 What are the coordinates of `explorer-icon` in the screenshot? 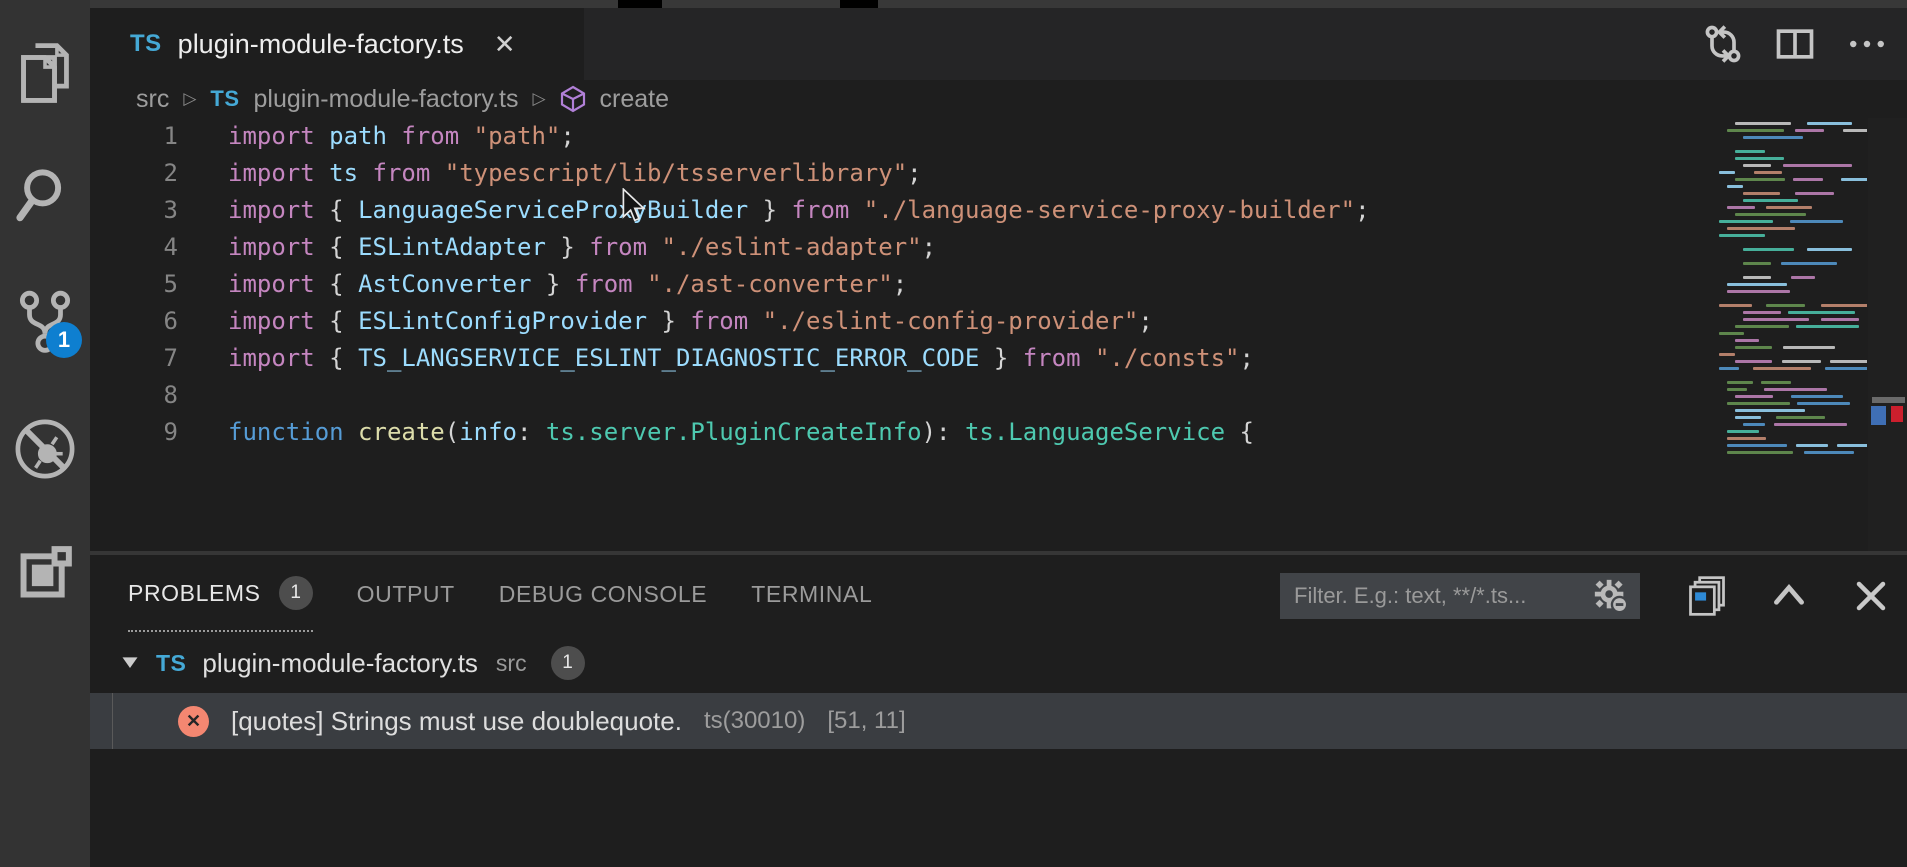 It's located at (45, 73).